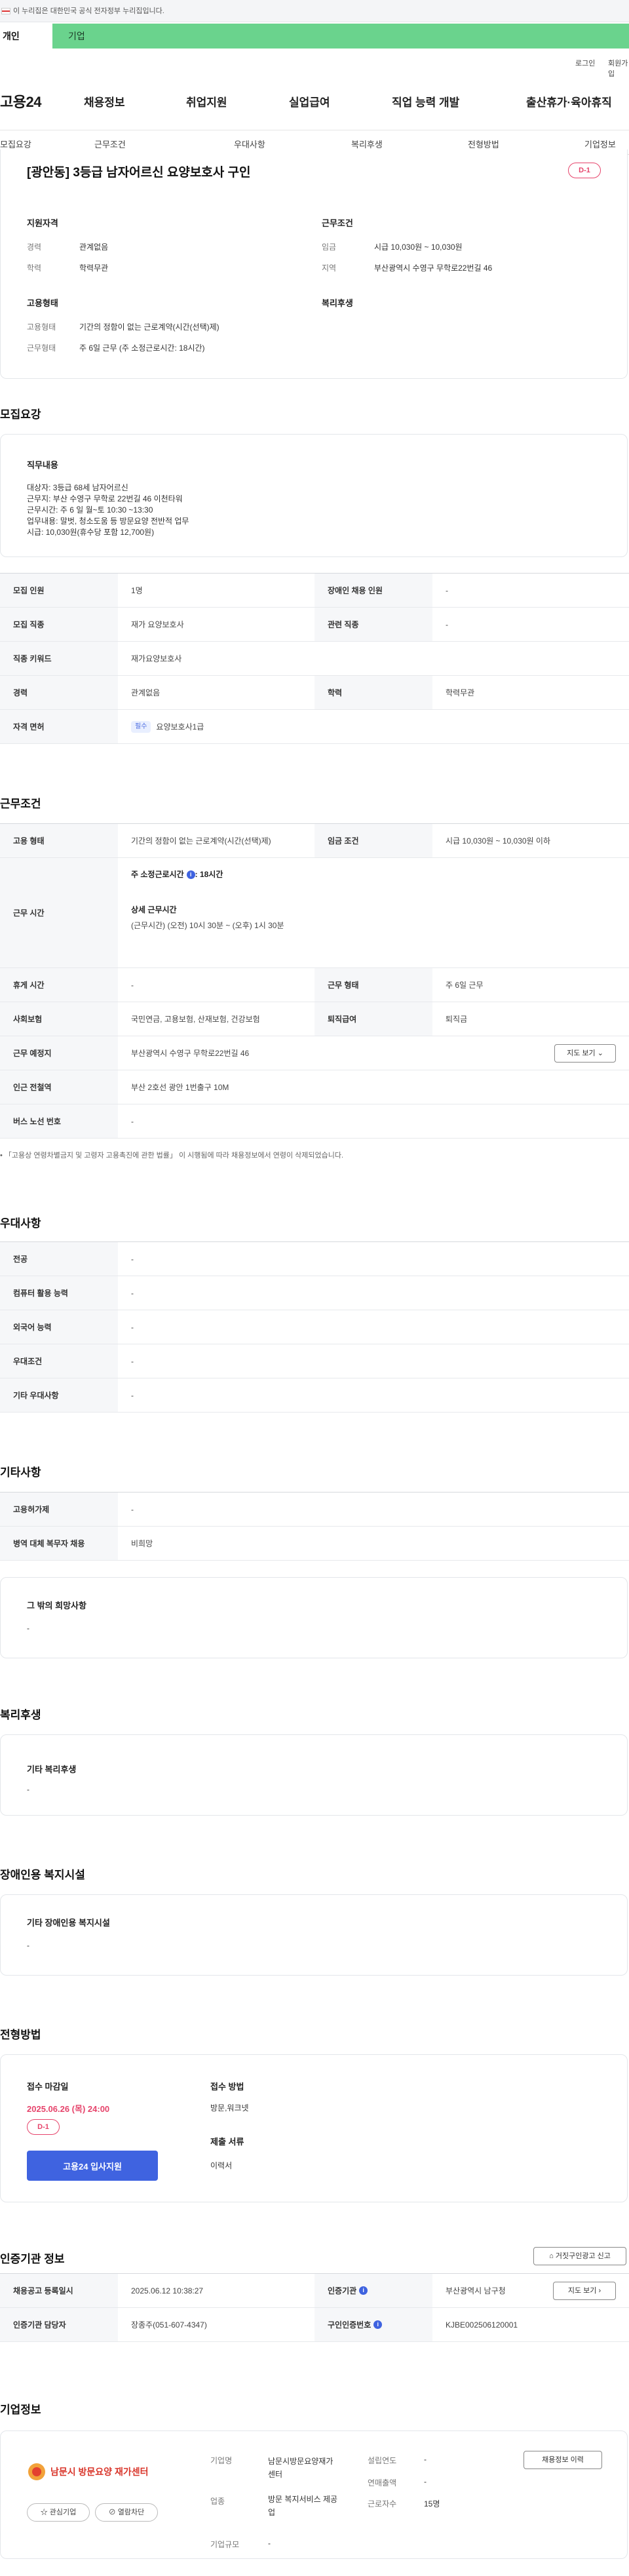 This screenshot has height=2576, width=629. What do you see at coordinates (227, 2087) in the screenshot?
I see `method-label: 접수 방법` at bounding box center [227, 2087].